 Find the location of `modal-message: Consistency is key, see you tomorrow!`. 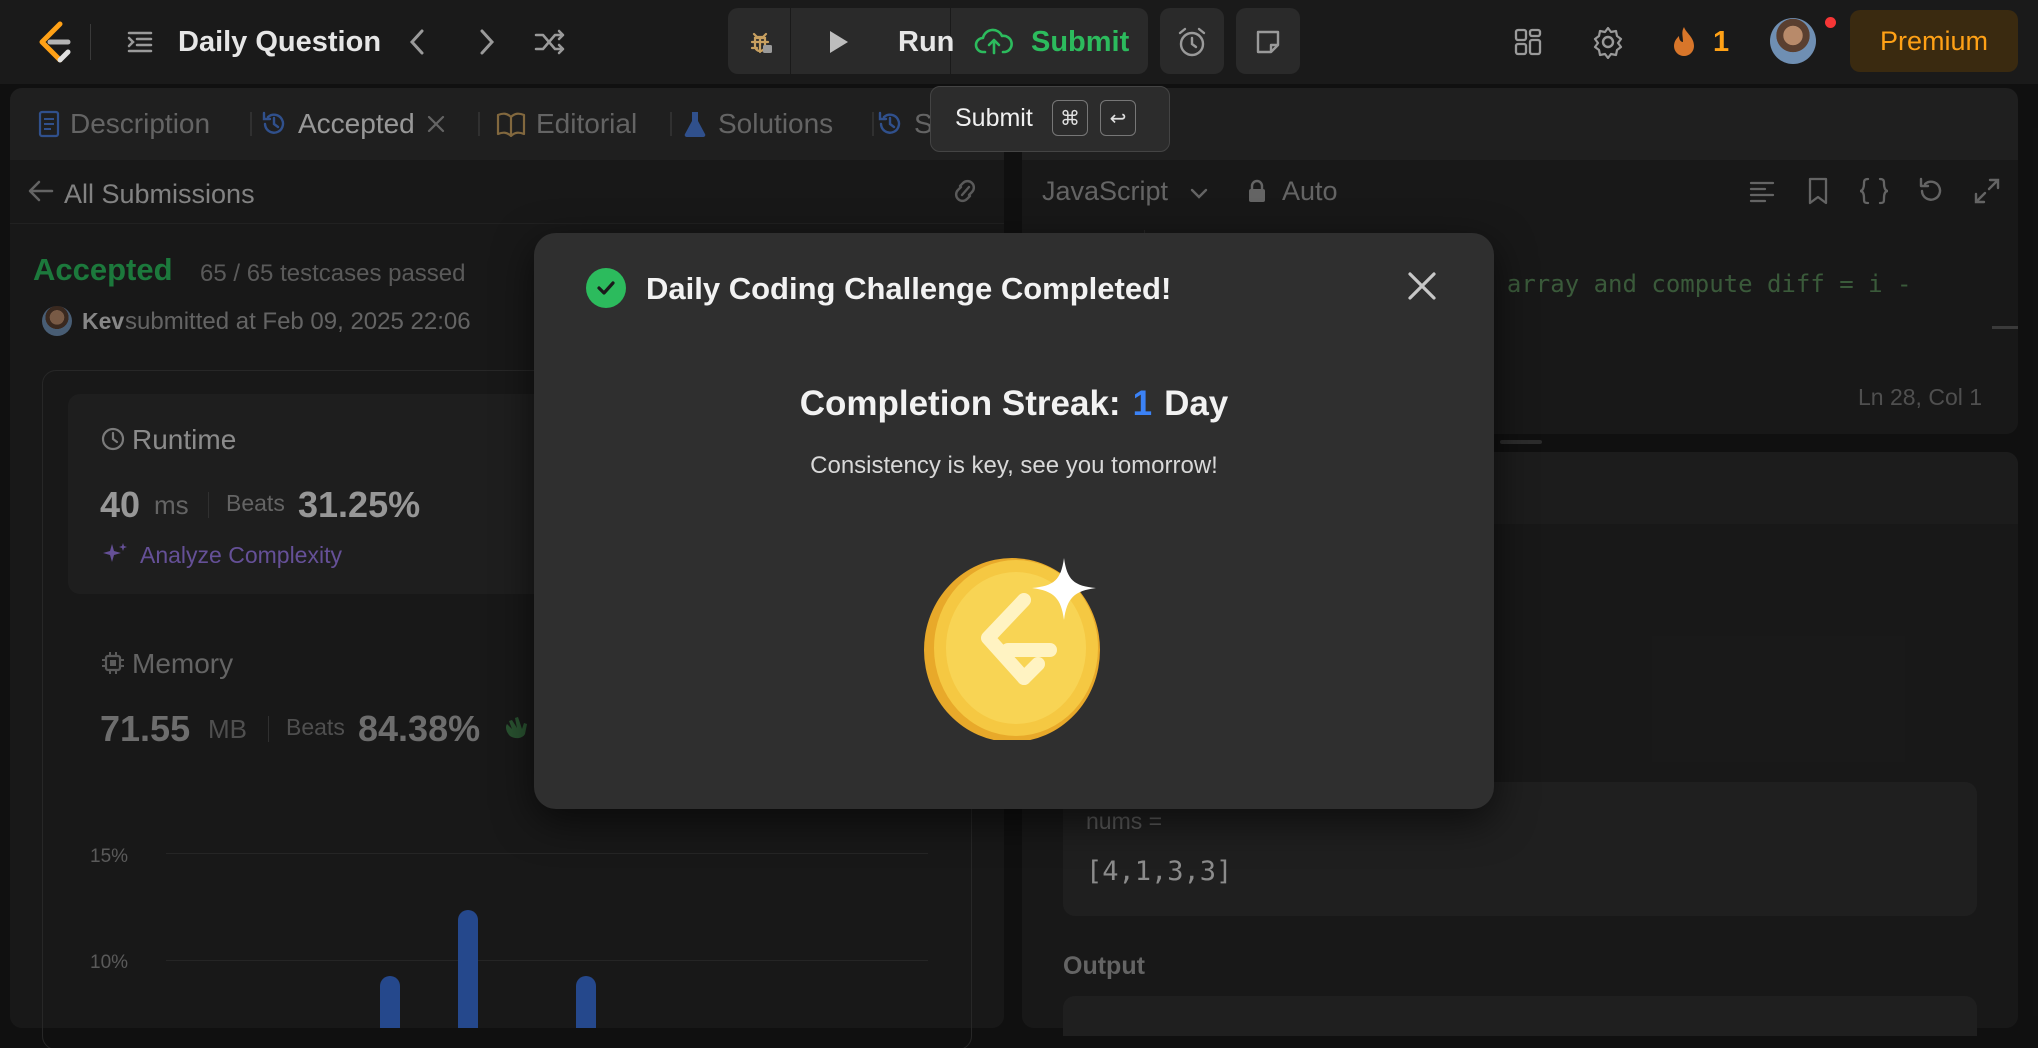

modal-message: Consistency is key, see you tomorrow! is located at coordinates (1014, 465).